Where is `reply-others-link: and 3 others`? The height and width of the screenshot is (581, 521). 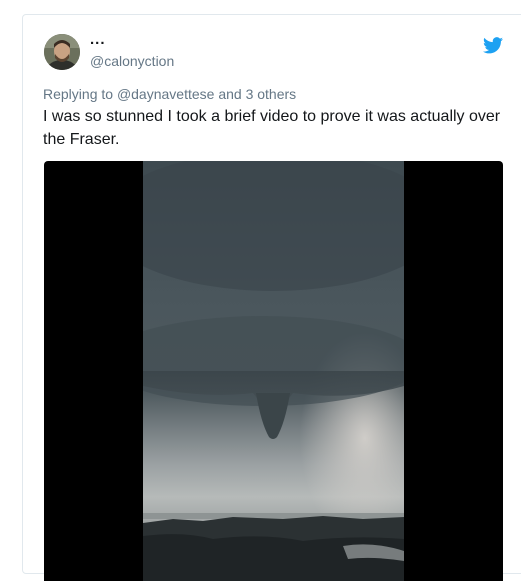 reply-others-link: and 3 others is located at coordinates (257, 94).